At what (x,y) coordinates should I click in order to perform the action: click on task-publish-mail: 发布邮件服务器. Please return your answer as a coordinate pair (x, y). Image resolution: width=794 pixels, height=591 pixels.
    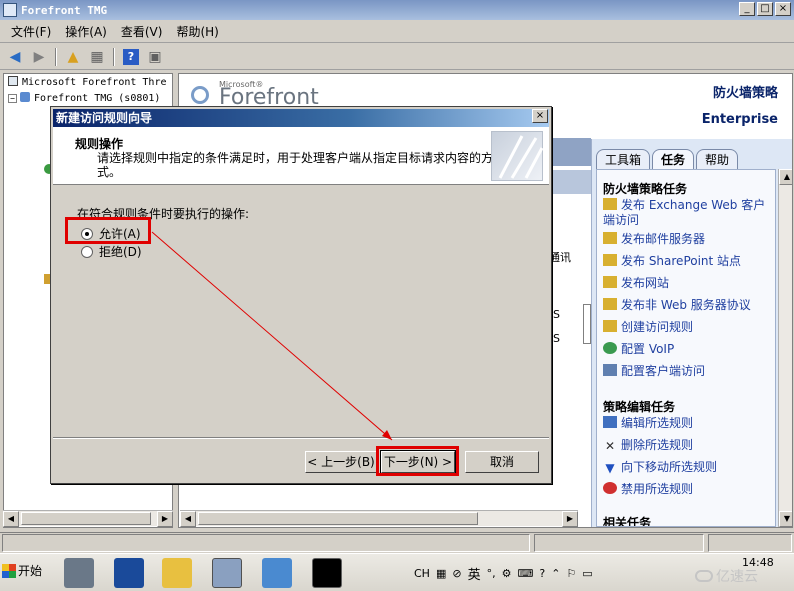
    Looking at the image, I should click on (688, 239).